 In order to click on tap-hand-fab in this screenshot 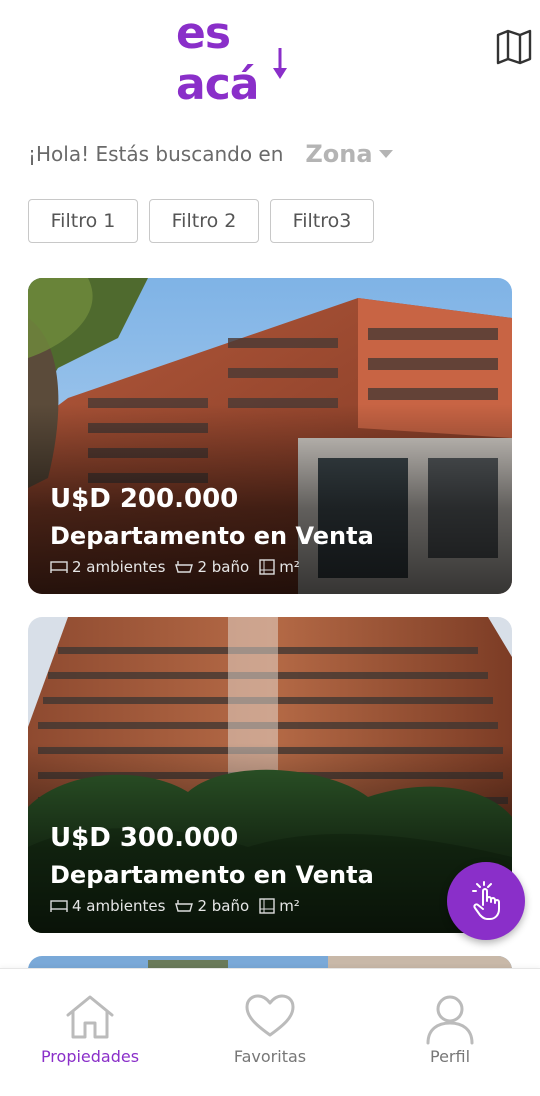, I will do `click(486, 901)`.